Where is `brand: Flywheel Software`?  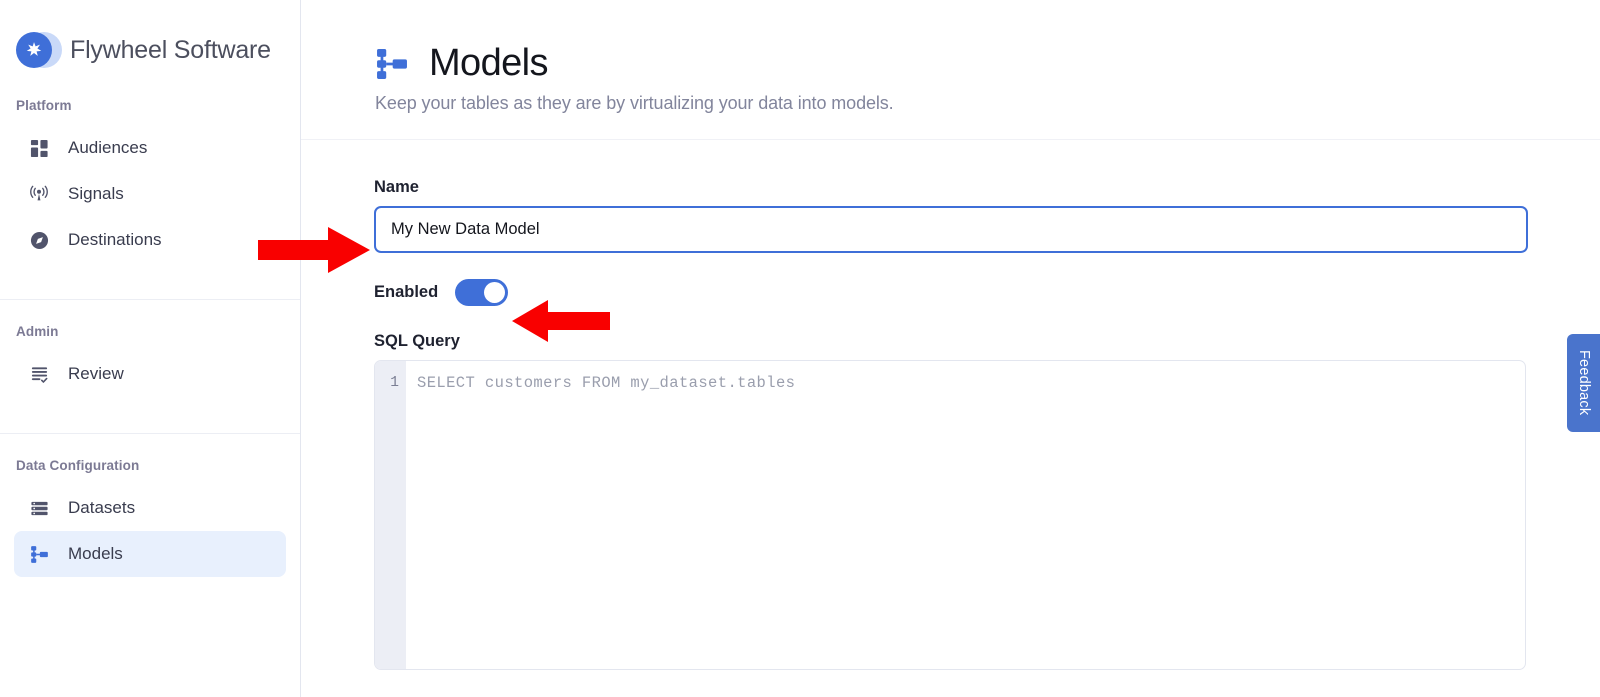 brand: Flywheel Software is located at coordinates (150, 37).